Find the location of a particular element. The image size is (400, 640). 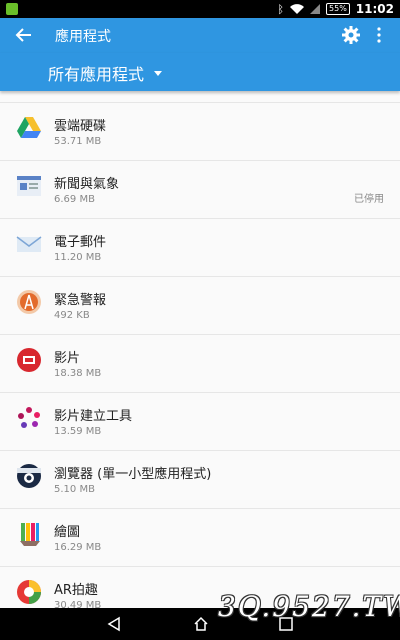

app-size: 18.38 MB is located at coordinates (78, 373).